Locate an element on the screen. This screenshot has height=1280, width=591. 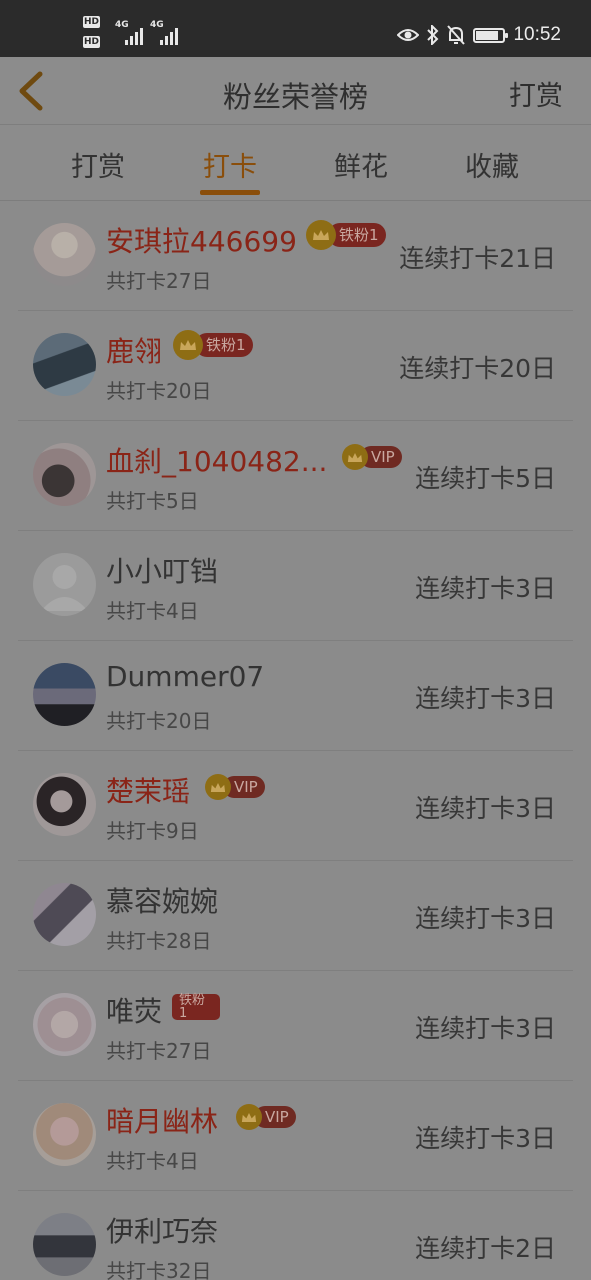
tab-flowers: 鲜花 is located at coordinates (361, 164).